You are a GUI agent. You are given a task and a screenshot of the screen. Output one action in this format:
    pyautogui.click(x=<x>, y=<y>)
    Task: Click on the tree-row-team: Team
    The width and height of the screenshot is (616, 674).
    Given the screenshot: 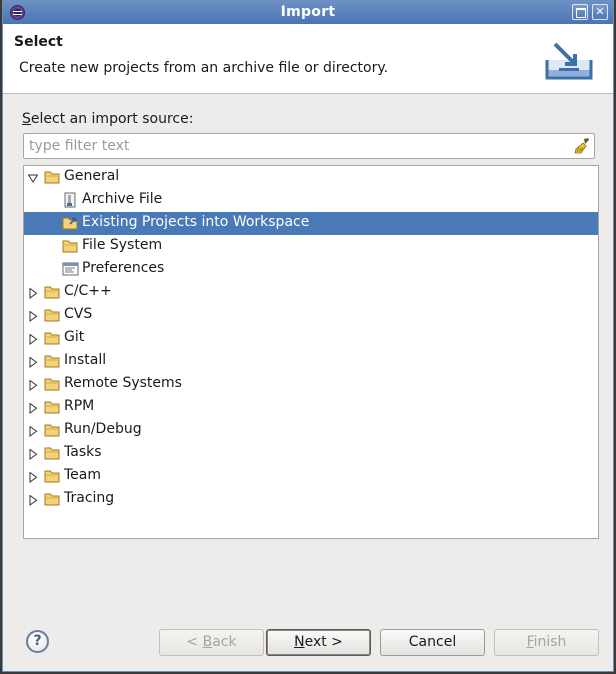 What is the action you would take?
    pyautogui.click(x=311, y=476)
    